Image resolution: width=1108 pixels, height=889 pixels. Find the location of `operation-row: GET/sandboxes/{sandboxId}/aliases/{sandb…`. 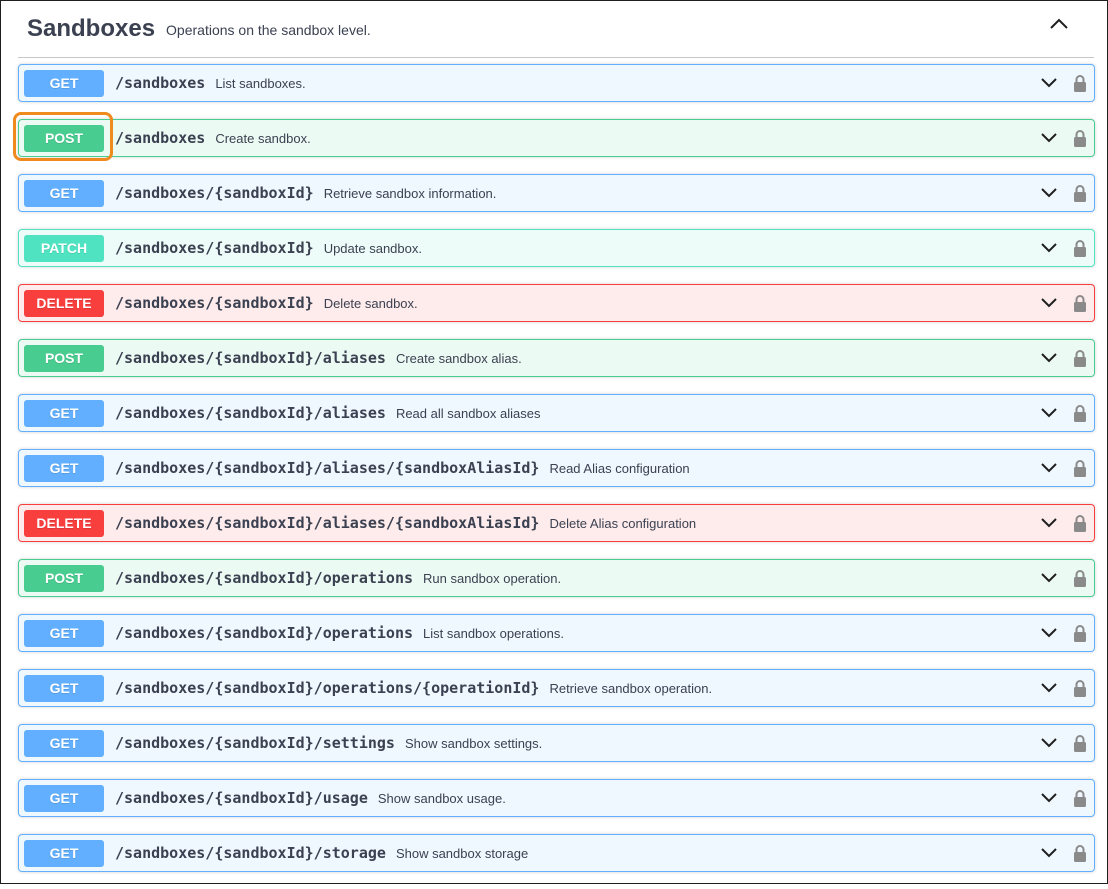

operation-row: GET/sandboxes/{sandboxId}/aliases/{sandb… is located at coordinates (556, 468).